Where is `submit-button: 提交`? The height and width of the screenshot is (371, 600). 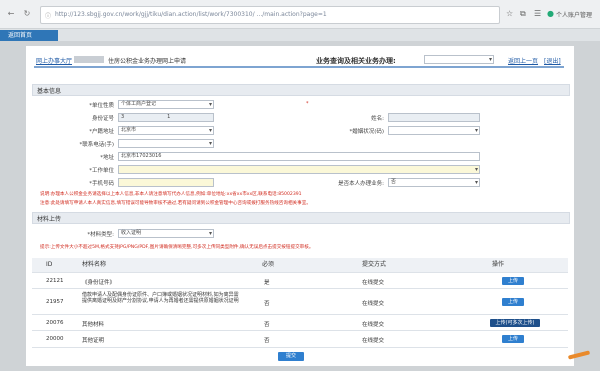
submit-button: 提交 is located at coordinates (291, 356).